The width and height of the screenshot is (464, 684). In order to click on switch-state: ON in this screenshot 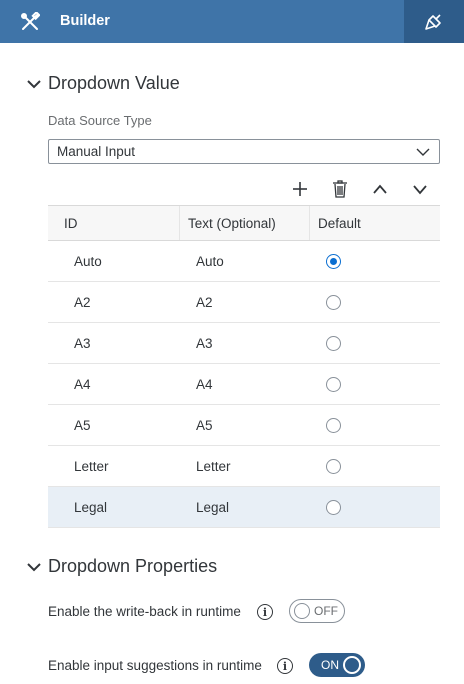, I will do `click(330, 665)`.